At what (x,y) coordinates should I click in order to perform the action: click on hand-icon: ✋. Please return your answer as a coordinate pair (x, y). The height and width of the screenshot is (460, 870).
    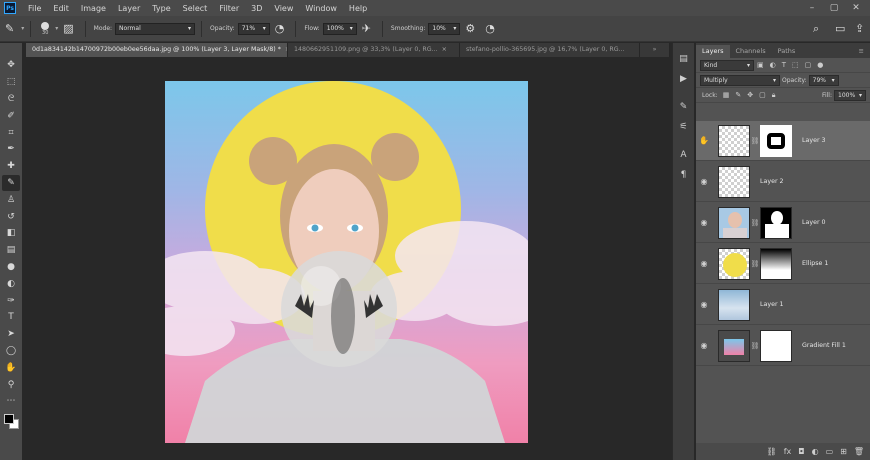
    Looking at the image, I should click on (11, 367).